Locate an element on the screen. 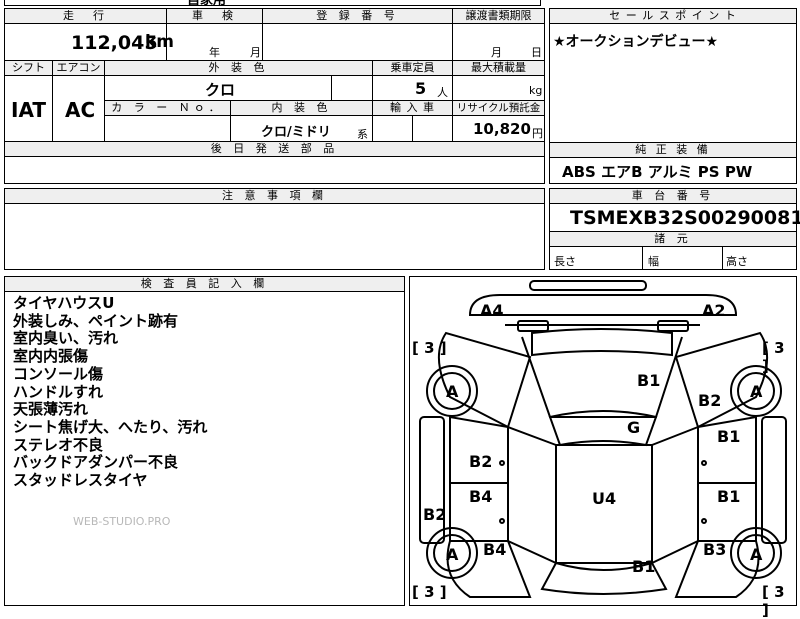 This screenshot has width=800, height=619. import-cell-a is located at coordinates (393, 129).